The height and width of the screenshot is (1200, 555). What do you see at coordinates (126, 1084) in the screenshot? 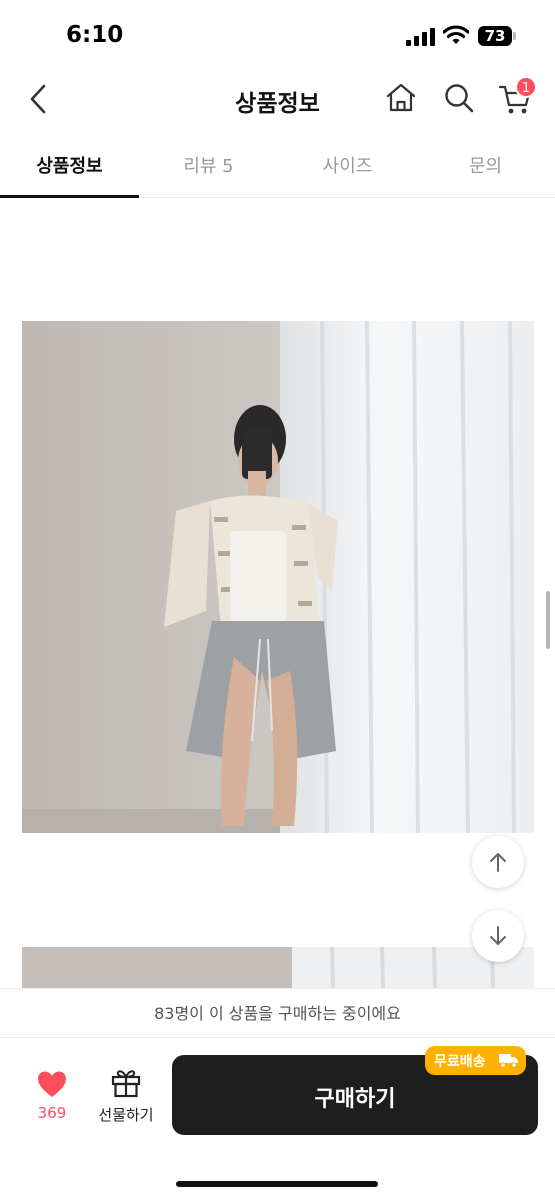
I see `gift-icon` at bounding box center [126, 1084].